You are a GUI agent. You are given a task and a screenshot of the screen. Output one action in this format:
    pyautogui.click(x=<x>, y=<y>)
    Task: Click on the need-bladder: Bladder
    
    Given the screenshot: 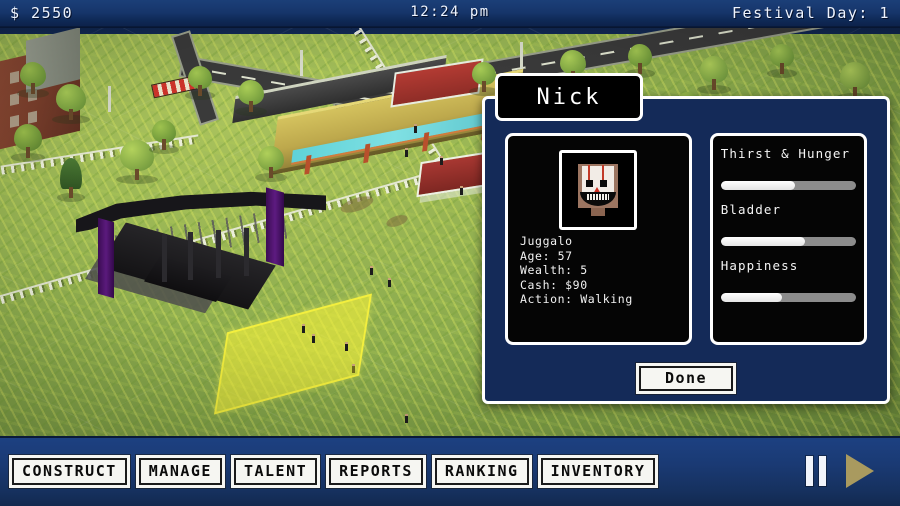 What is the action you would take?
    pyautogui.click(x=788, y=224)
    